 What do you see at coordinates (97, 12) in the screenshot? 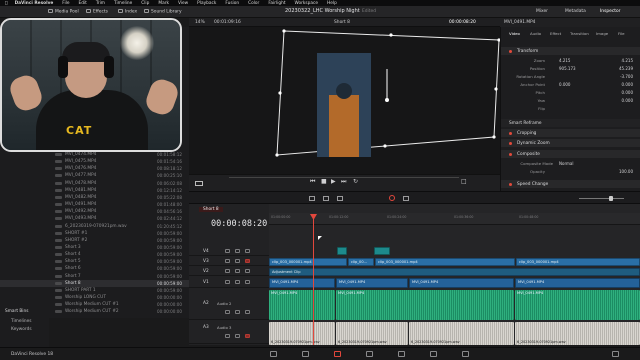
I see `effects-tab: Effects` at bounding box center [97, 12].